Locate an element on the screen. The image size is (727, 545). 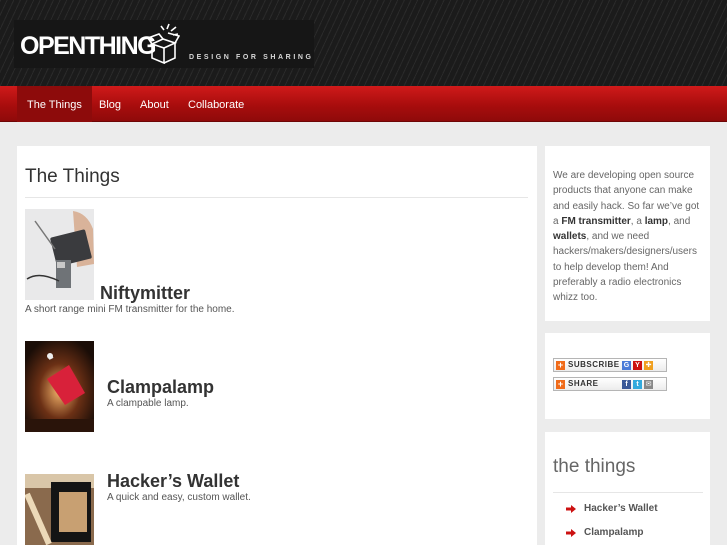
thing-name-clampalamp: Clampalamp is located at coordinates (160, 387).